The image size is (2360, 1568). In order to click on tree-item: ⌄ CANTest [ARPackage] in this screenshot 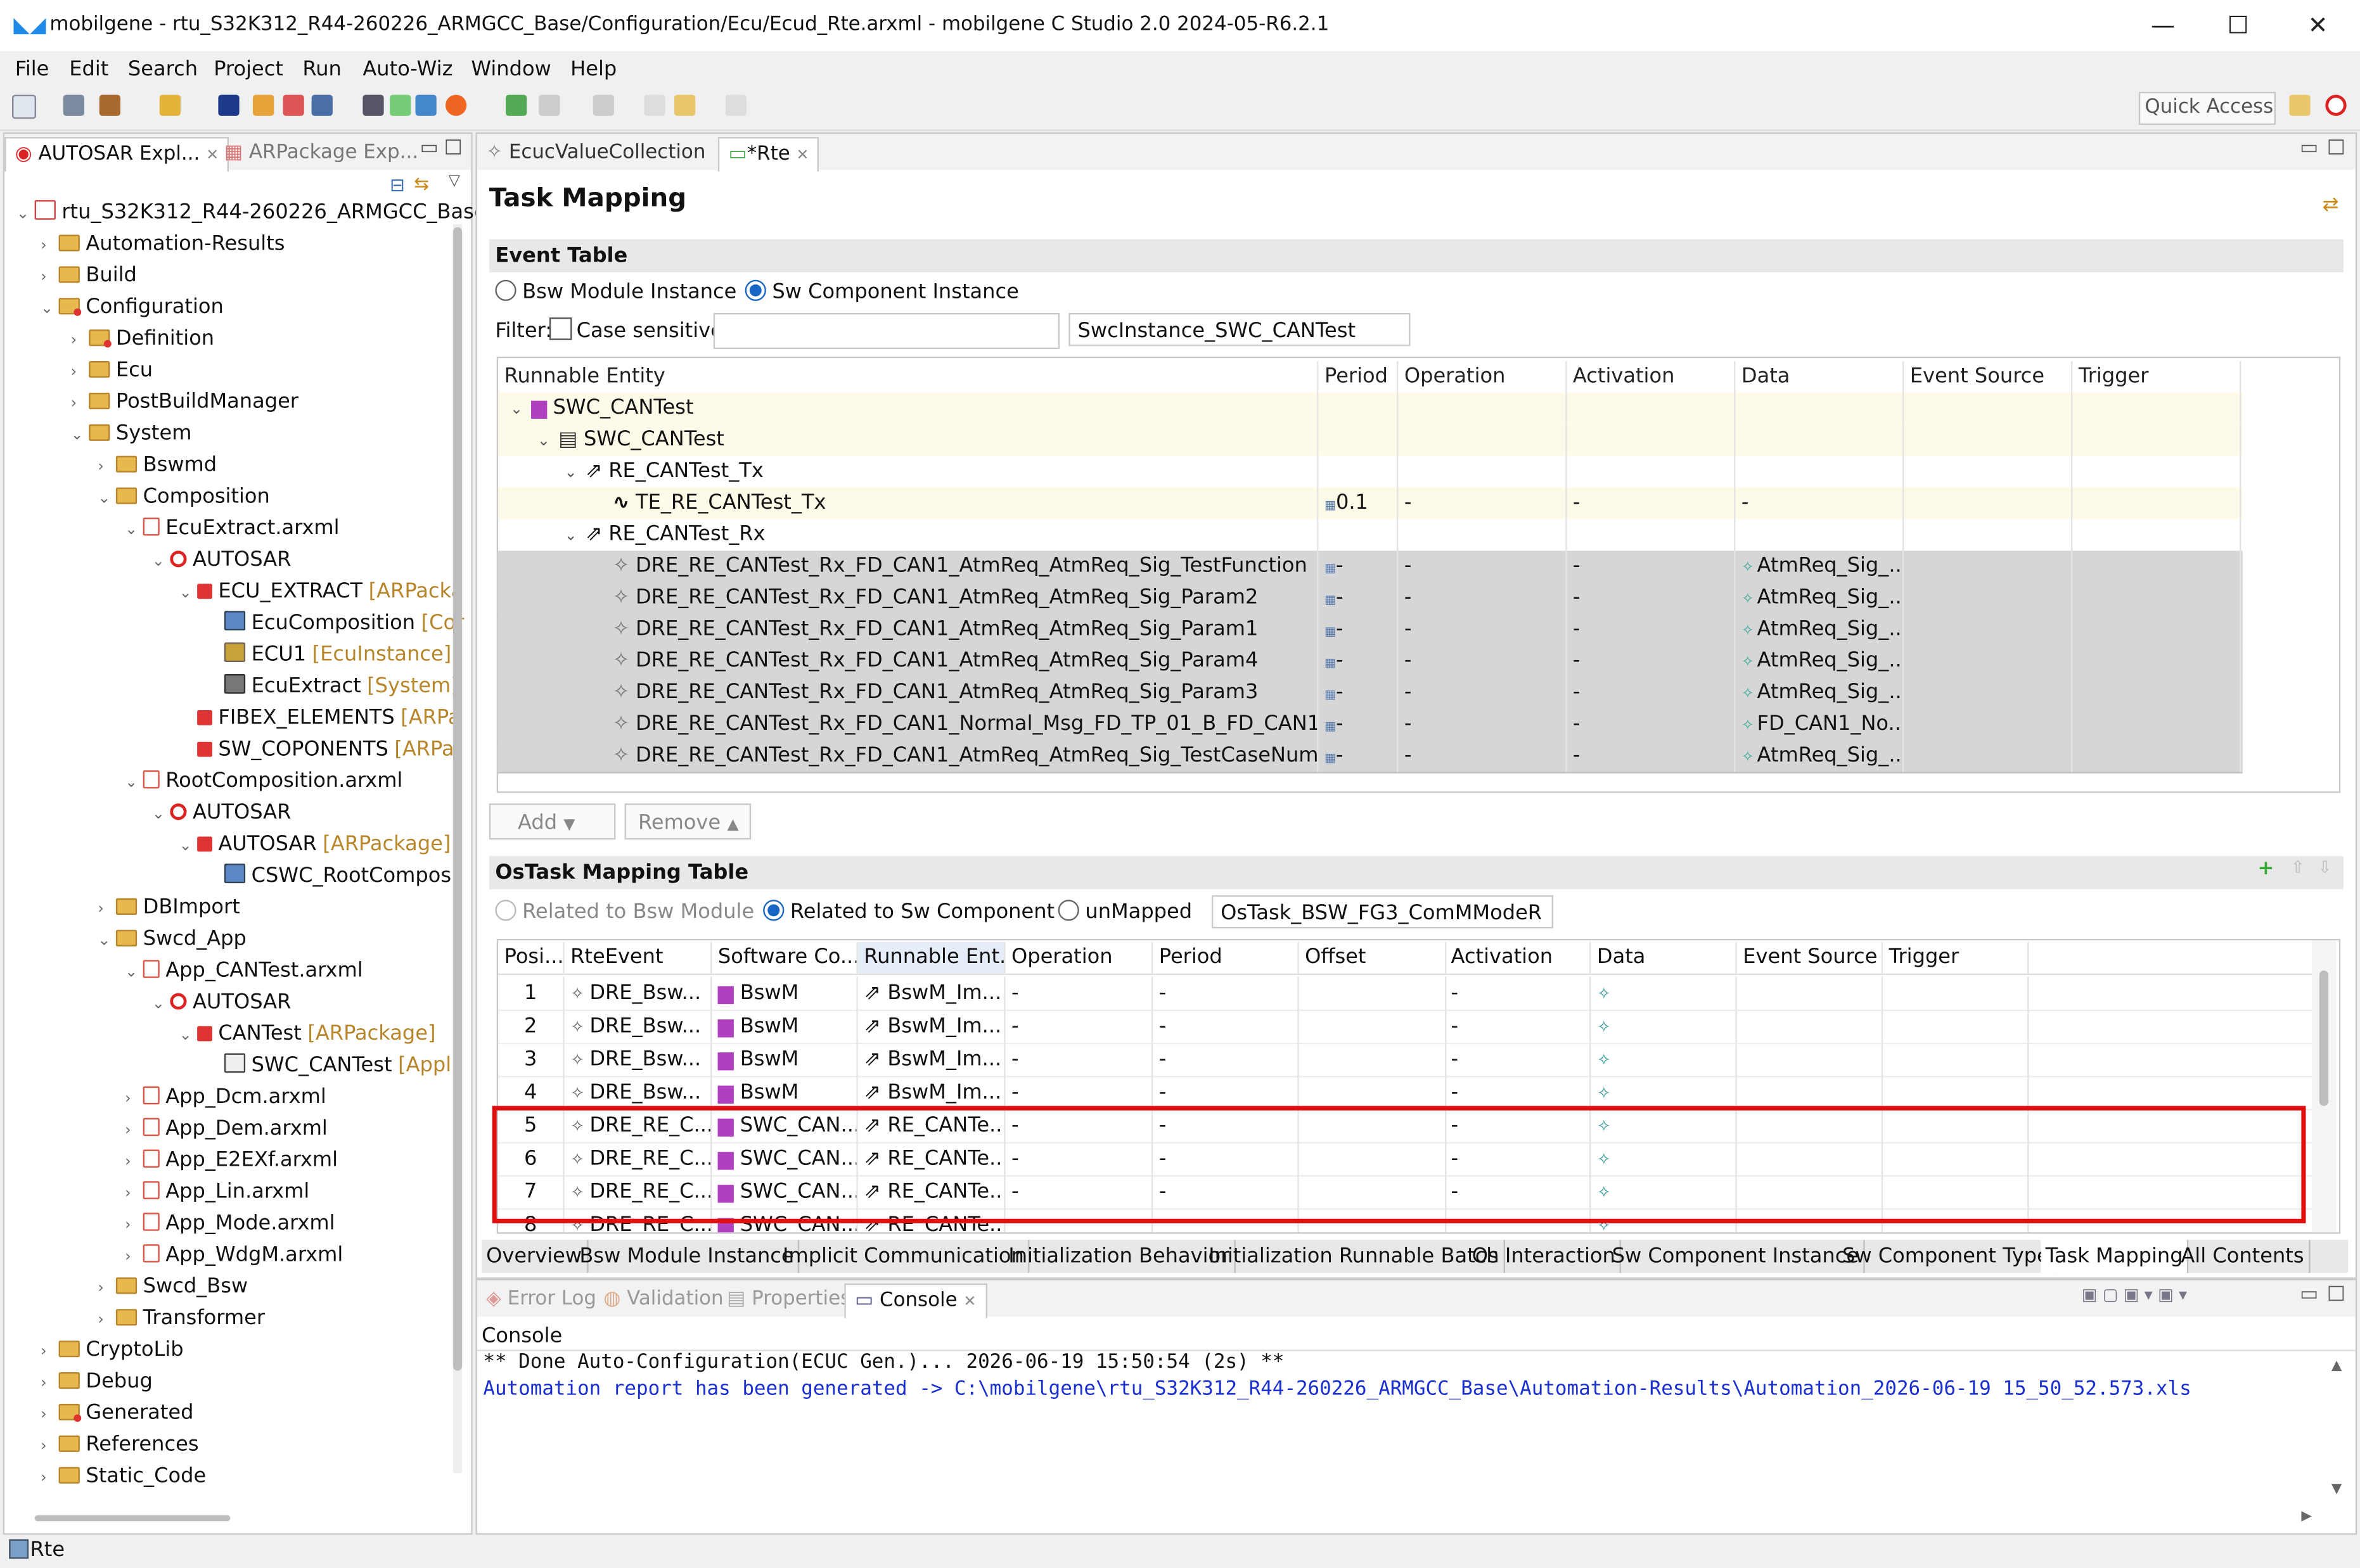, I will do `click(308, 1034)`.